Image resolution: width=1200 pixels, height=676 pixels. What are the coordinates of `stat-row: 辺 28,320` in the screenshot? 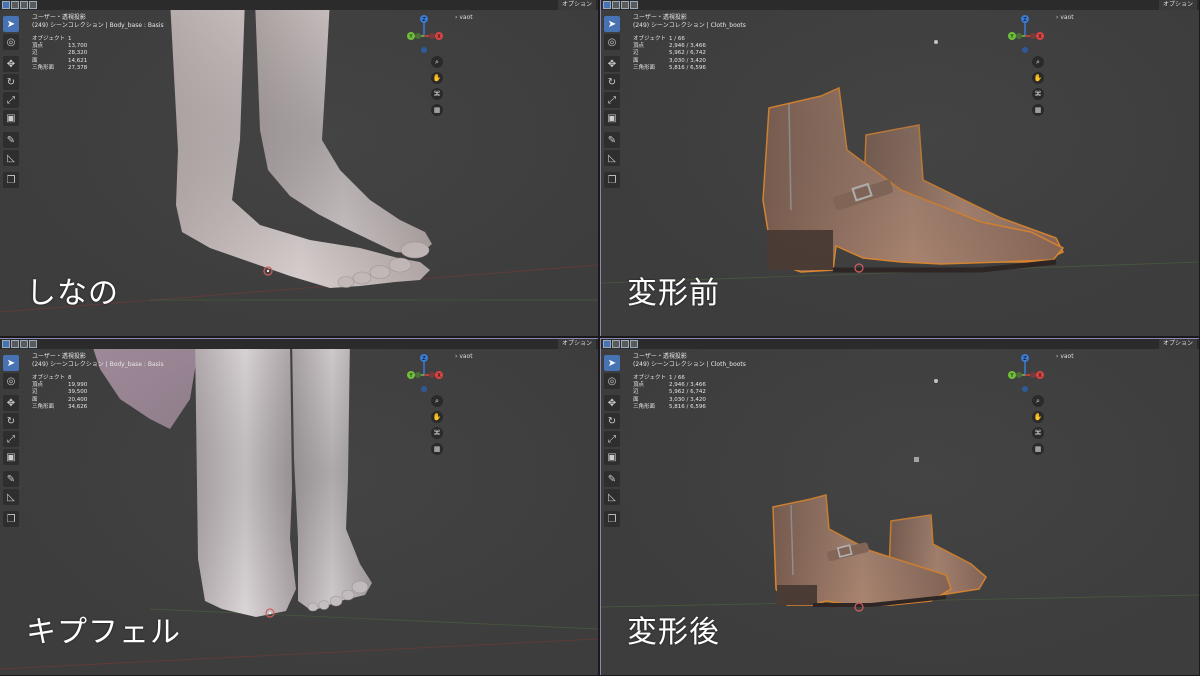 It's located at (60, 53).